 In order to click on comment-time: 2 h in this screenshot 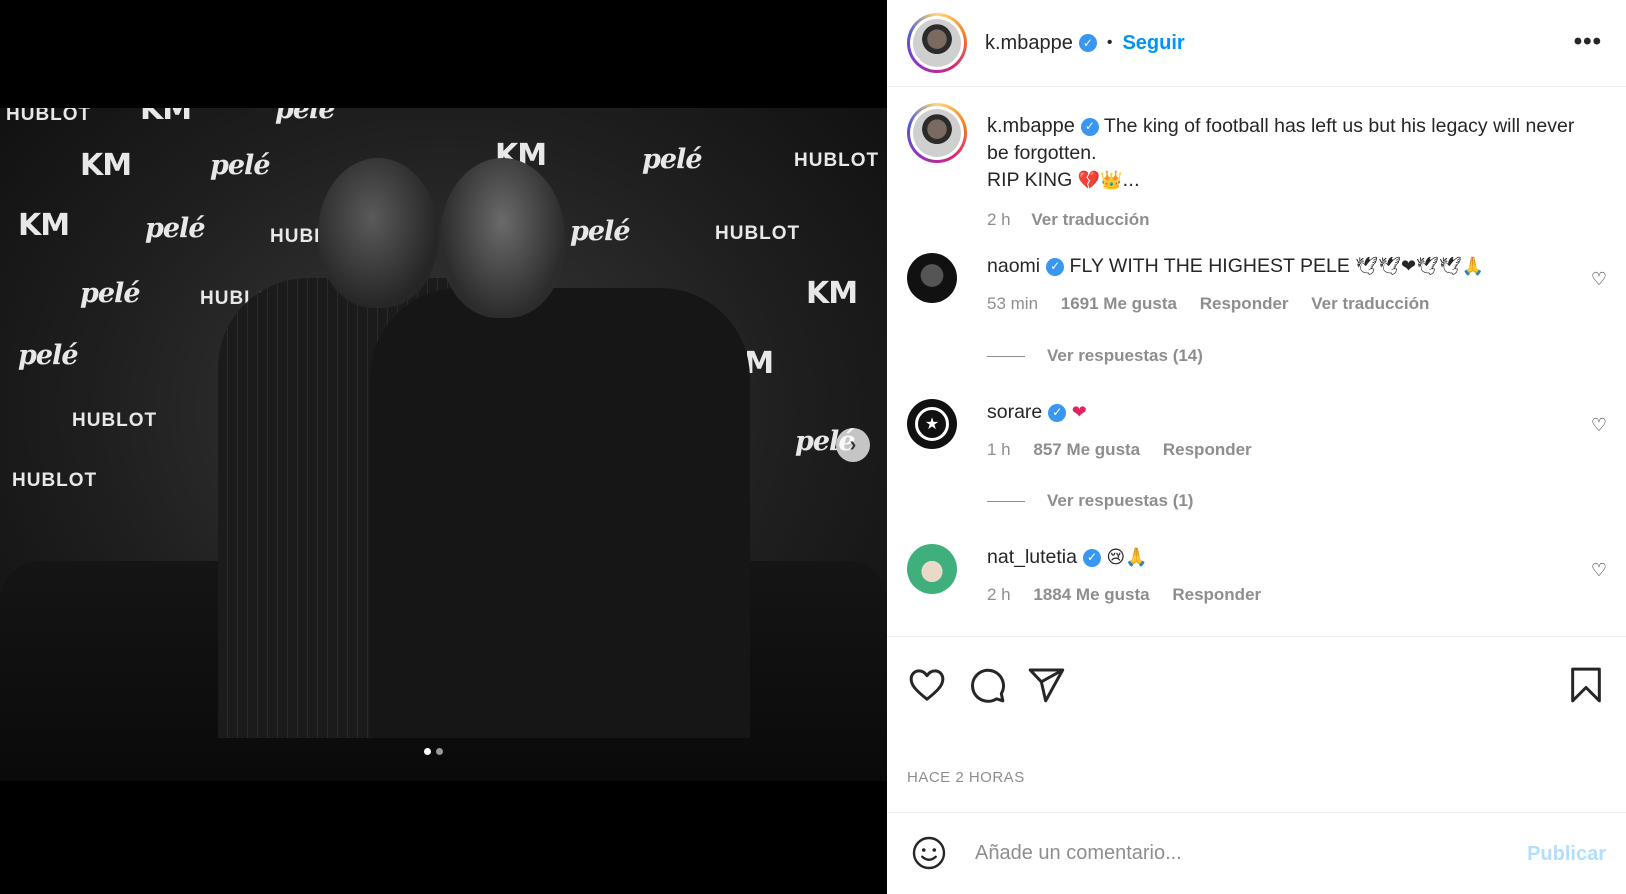, I will do `click(999, 594)`.